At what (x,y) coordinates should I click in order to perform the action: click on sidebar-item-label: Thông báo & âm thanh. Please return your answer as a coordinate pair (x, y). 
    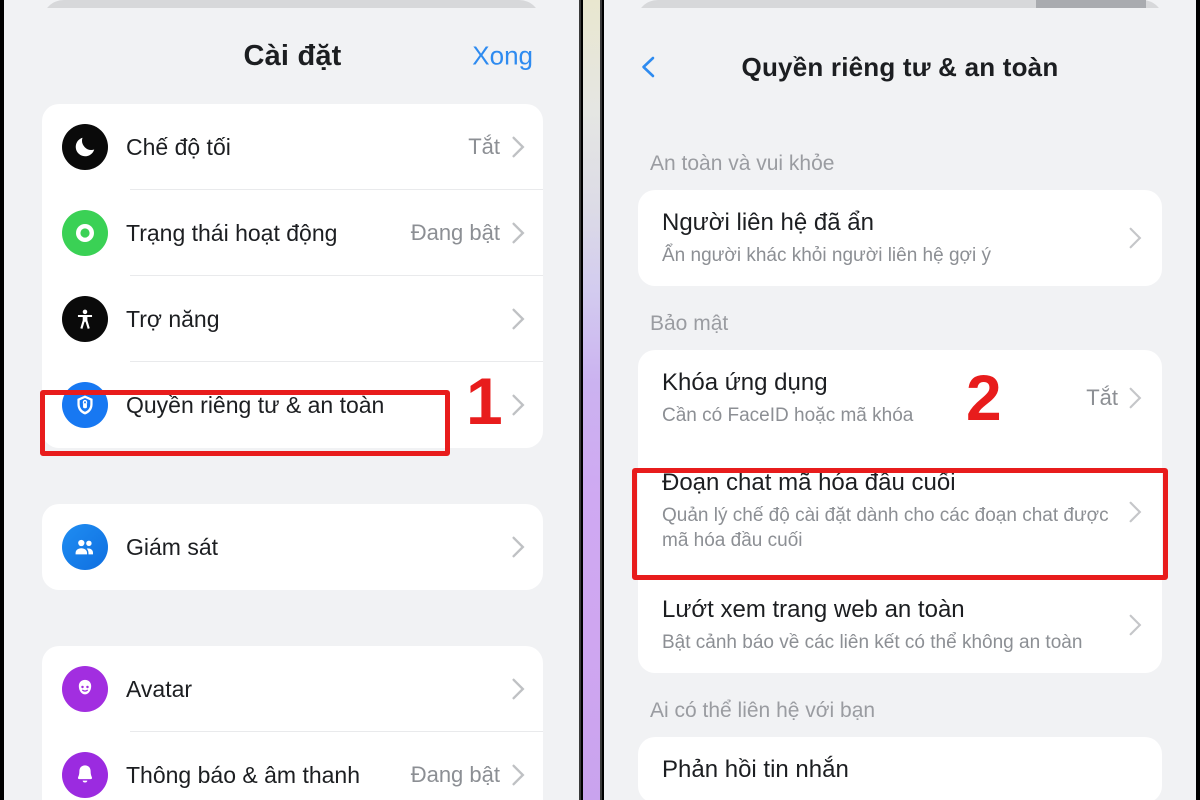
    Looking at the image, I should click on (243, 774).